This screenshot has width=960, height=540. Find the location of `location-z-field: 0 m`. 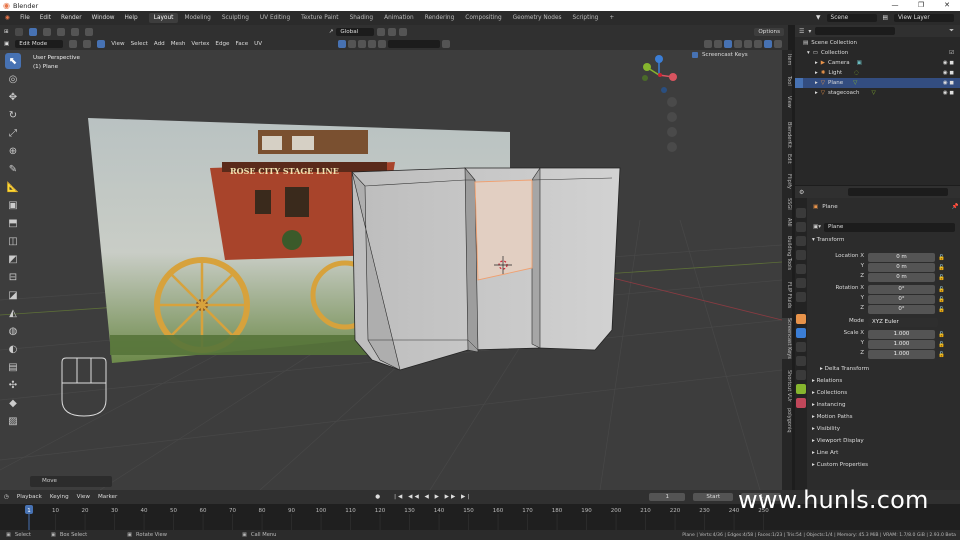

location-z-field: 0 m is located at coordinates (901, 277).